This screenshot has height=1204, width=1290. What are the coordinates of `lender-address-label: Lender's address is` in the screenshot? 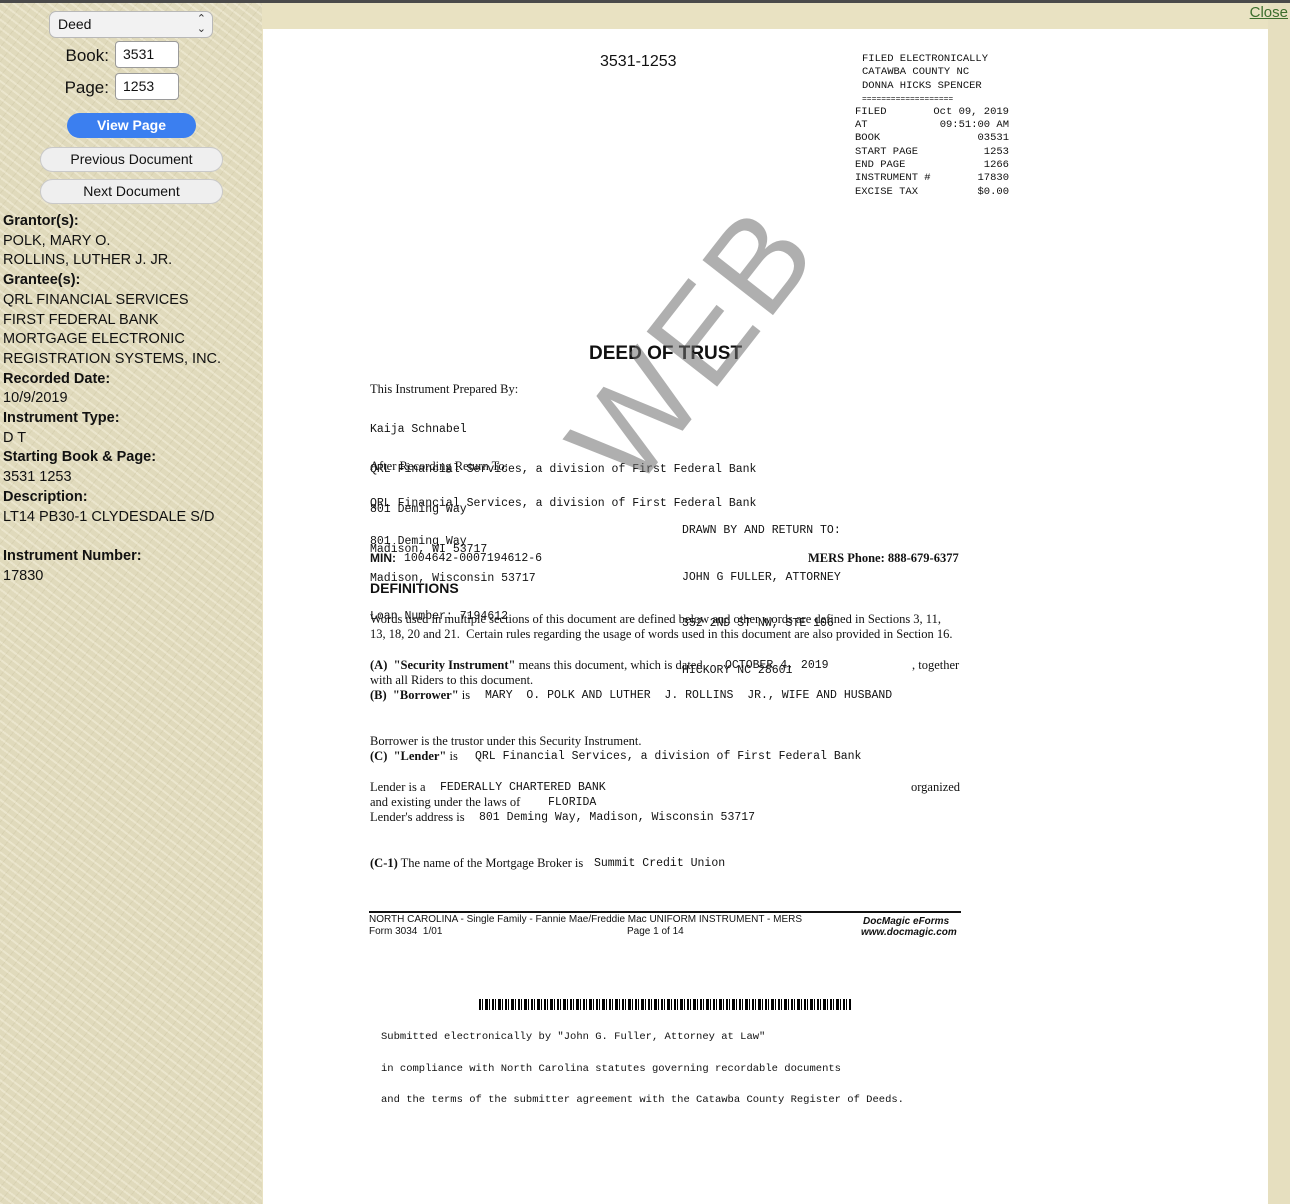 It's located at (417, 817).